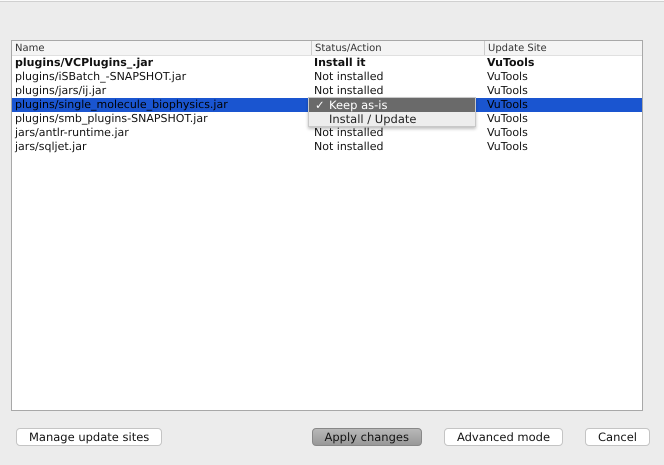 The height and width of the screenshot is (465, 664). Describe the element at coordinates (60, 90) in the screenshot. I see `table-cell: plugins/jars/ij.jar` at that location.